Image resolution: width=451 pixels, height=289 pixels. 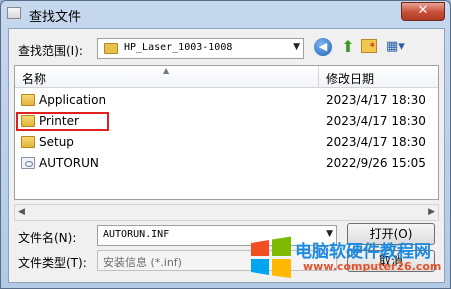 What do you see at coordinates (318, 77) in the screenshot?
I see `column-divider` at bounding box center [318, 77].